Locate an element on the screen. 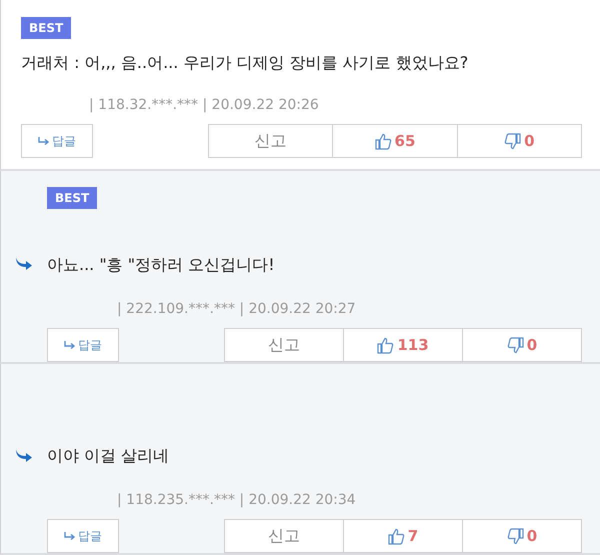 The height and width of the screenshot is (555, 600). comment-text: 아뇨... "흥 "정하러 오신겁니다! is located at coordinates (161, 265).